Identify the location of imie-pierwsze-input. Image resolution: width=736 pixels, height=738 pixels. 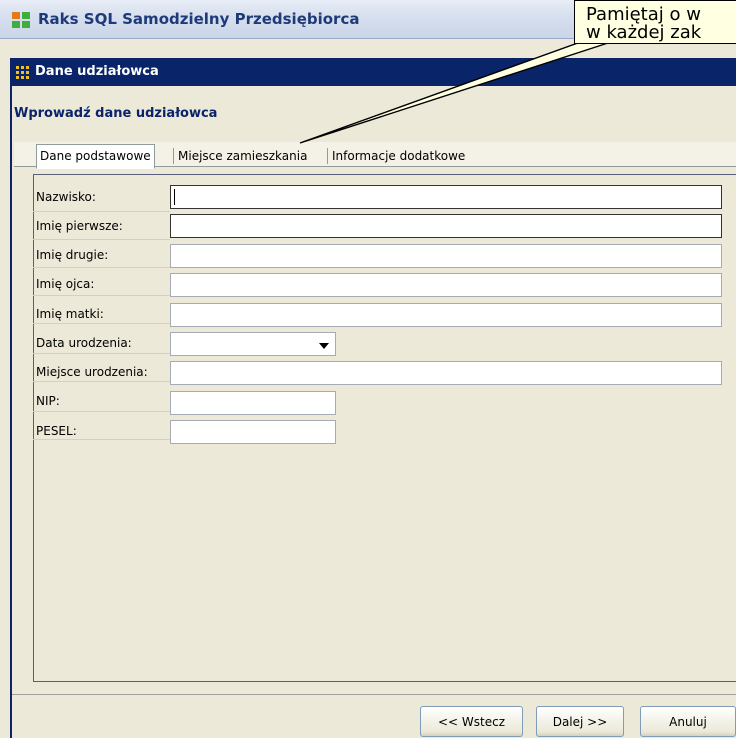
(446, 226).